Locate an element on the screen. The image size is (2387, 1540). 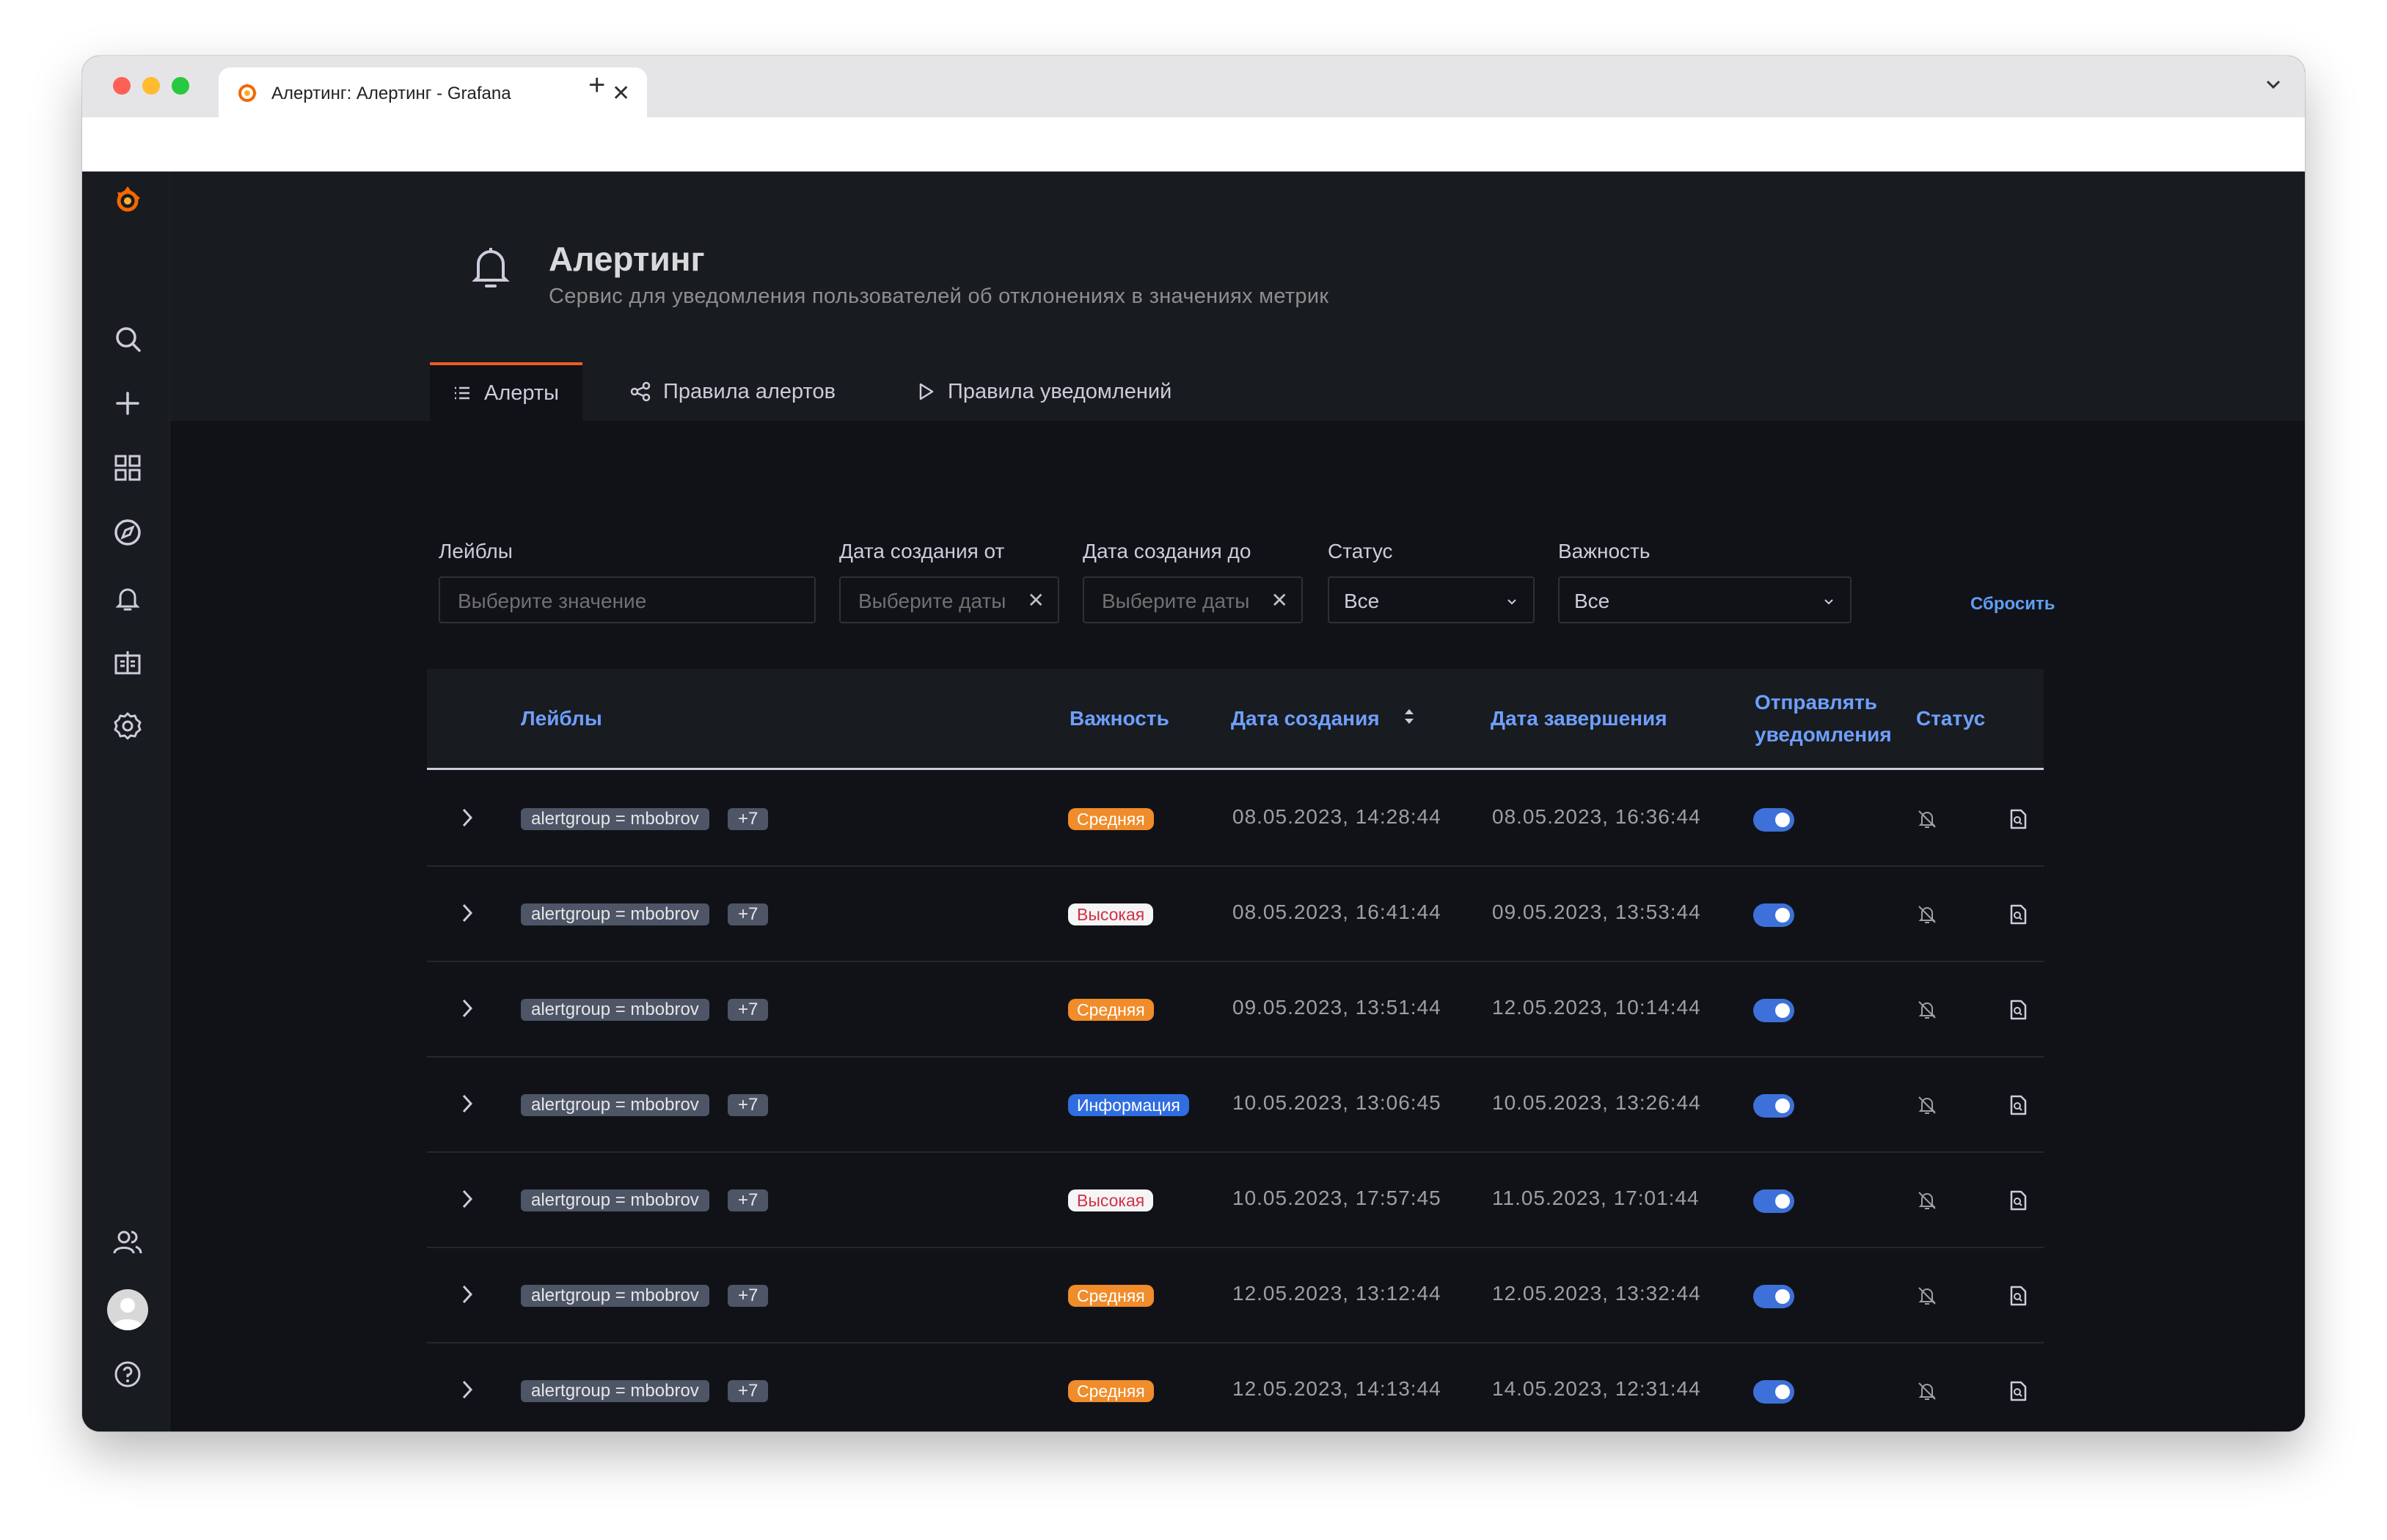
finished-date: 12.05.2023, 10:14:44 is located at coordinates (1596, 1007).